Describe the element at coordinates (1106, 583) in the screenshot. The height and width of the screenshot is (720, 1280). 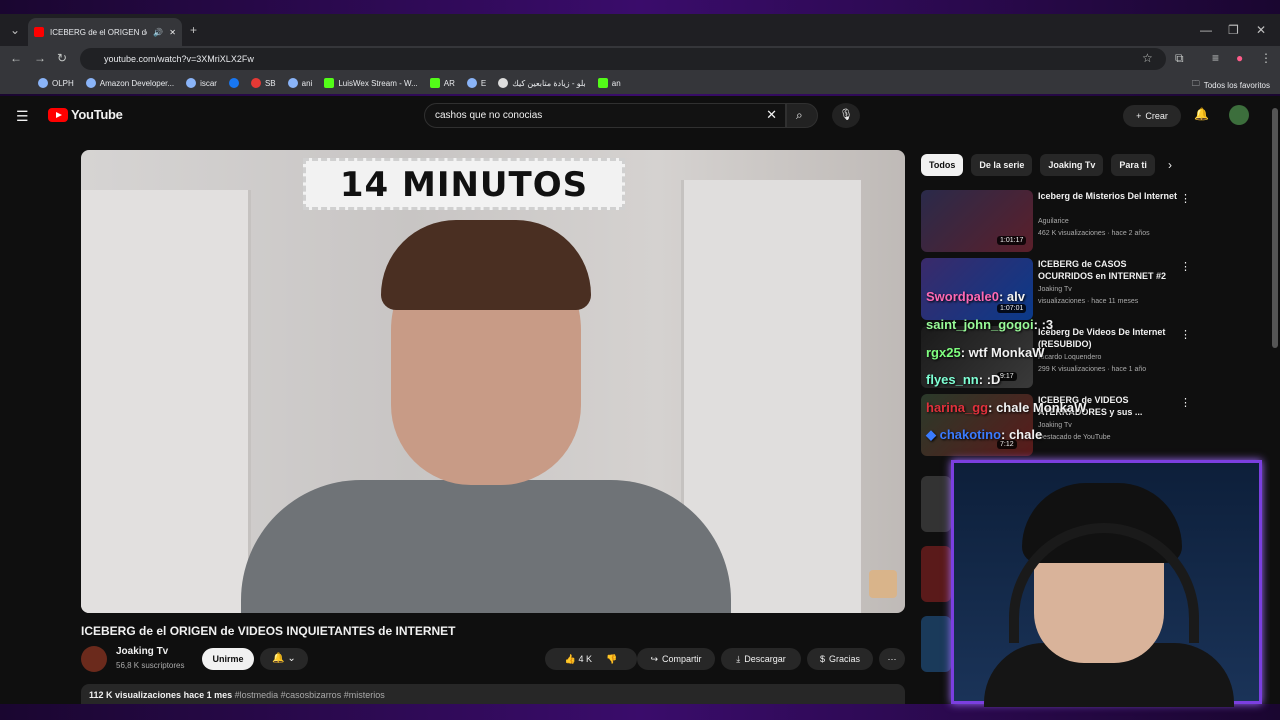
I see `streamer-webcam` at that location.